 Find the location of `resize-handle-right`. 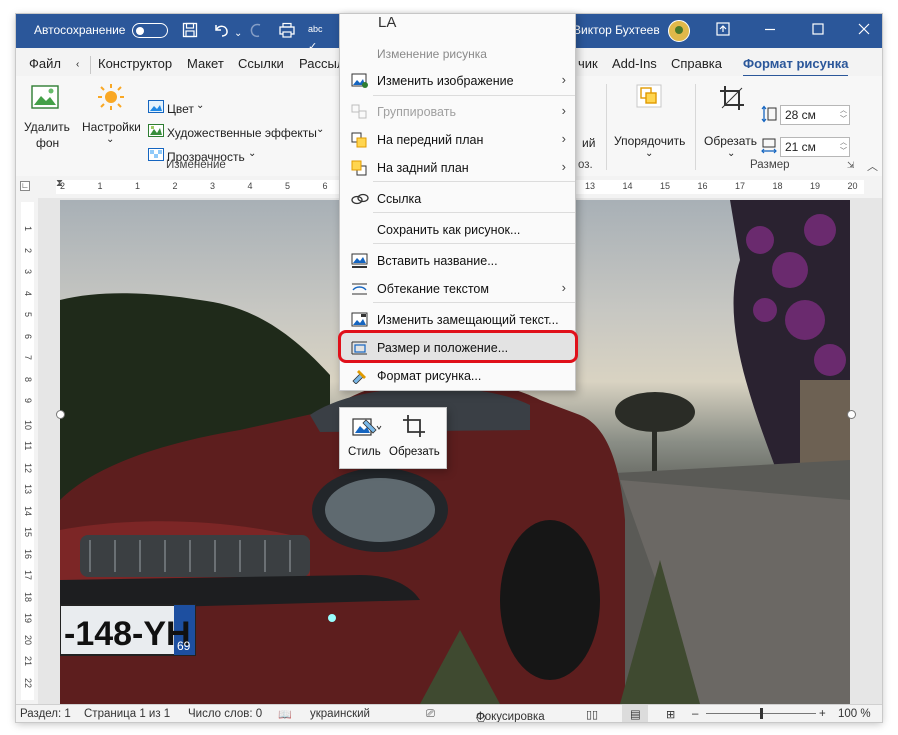

resize-handle-right is located at coordinates (851, 414).